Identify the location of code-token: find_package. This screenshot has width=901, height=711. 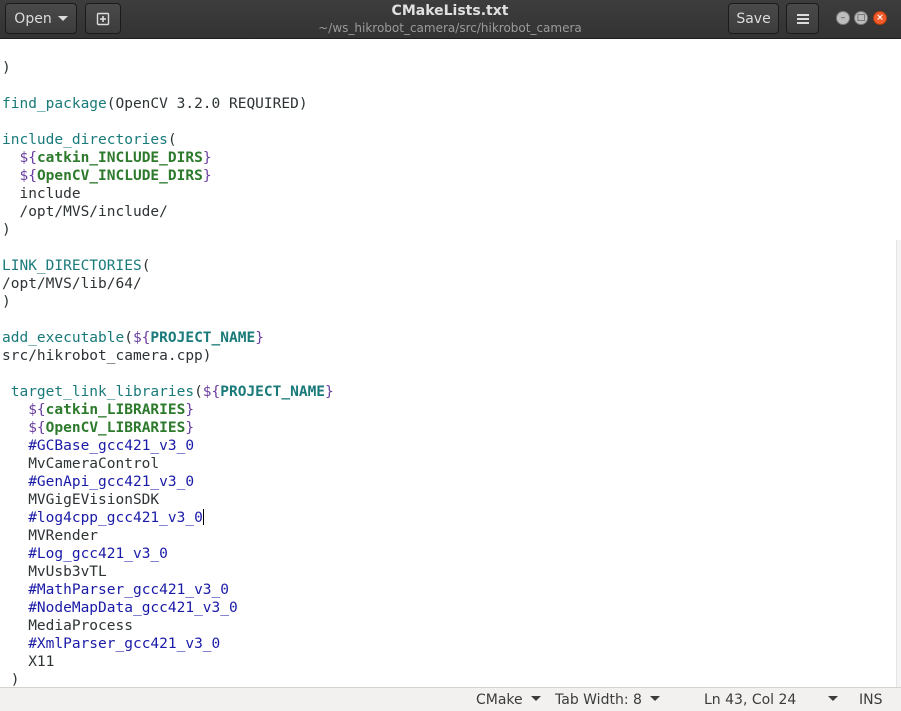
(54, 104).